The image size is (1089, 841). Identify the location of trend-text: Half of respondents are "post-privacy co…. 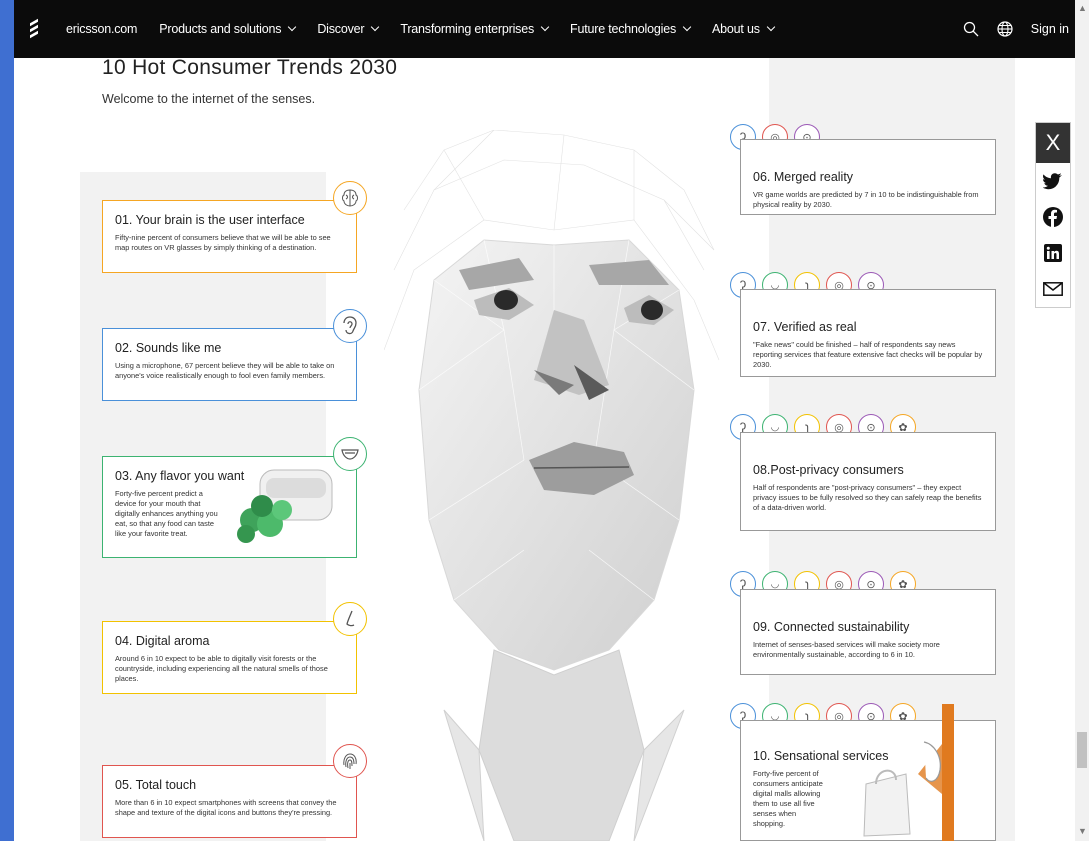
(867, 497).